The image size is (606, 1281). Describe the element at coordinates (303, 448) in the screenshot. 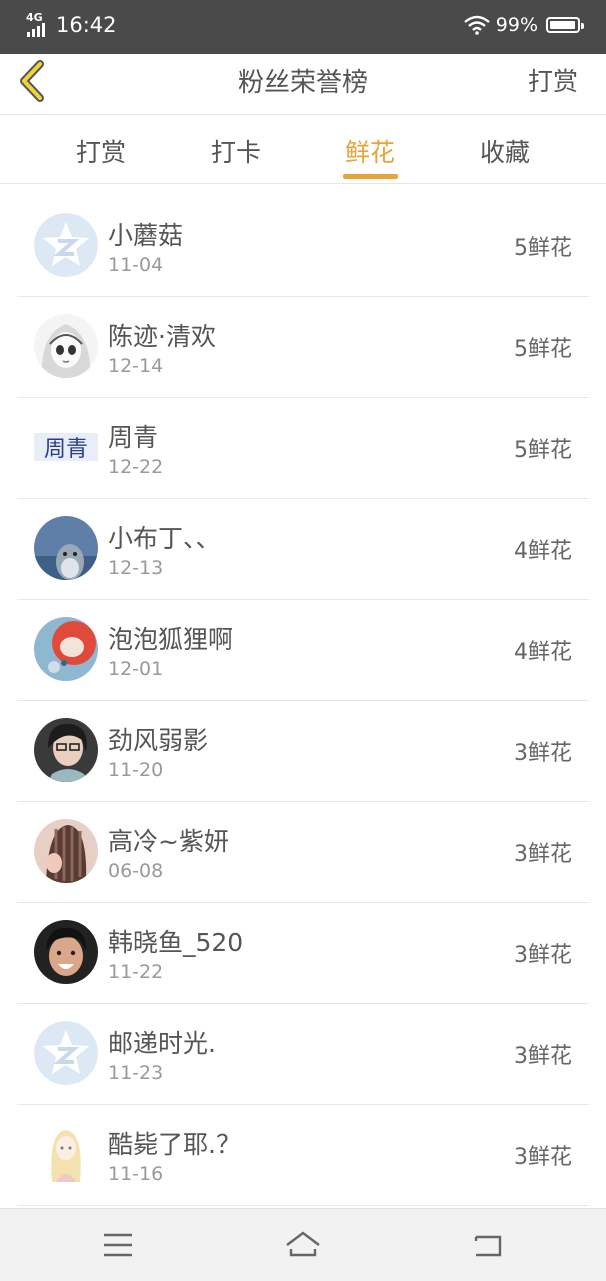

I see `list-item: 周青 周青 12-22 5鲜花` at that location.